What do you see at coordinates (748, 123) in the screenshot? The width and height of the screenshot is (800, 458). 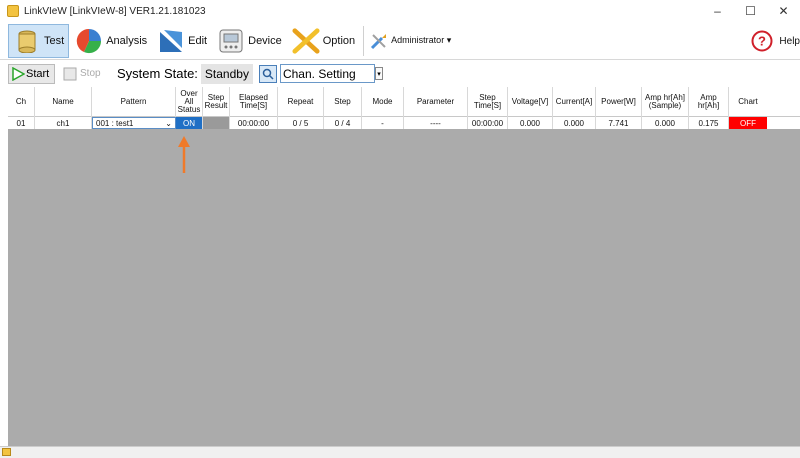 I see `chart-toggle-button: OFF` at bounding box center [748, 123].